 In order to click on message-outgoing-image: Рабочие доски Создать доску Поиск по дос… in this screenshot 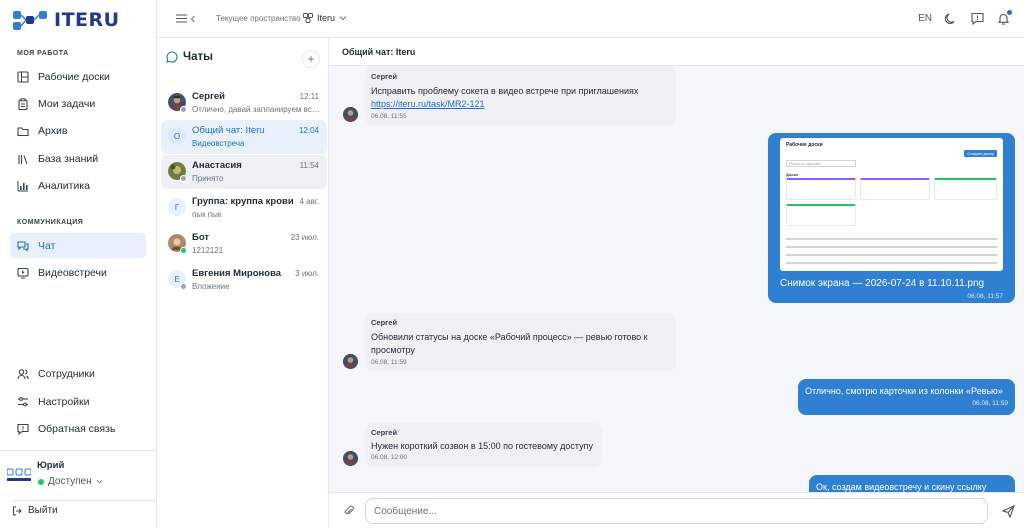, I will do `click(891, 218)`.